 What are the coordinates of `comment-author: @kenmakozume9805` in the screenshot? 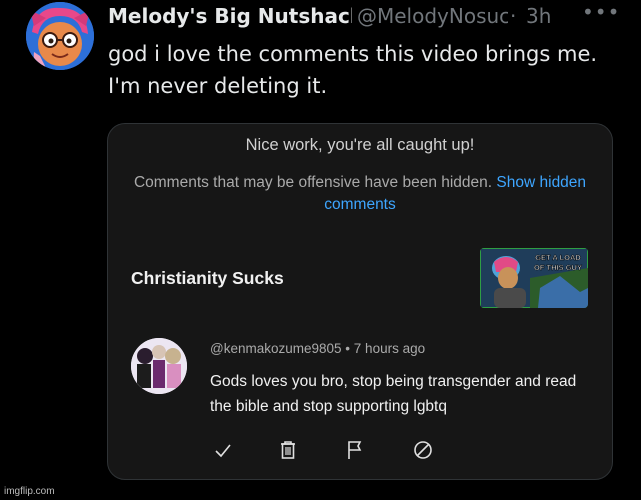 It's located at (276, 348).